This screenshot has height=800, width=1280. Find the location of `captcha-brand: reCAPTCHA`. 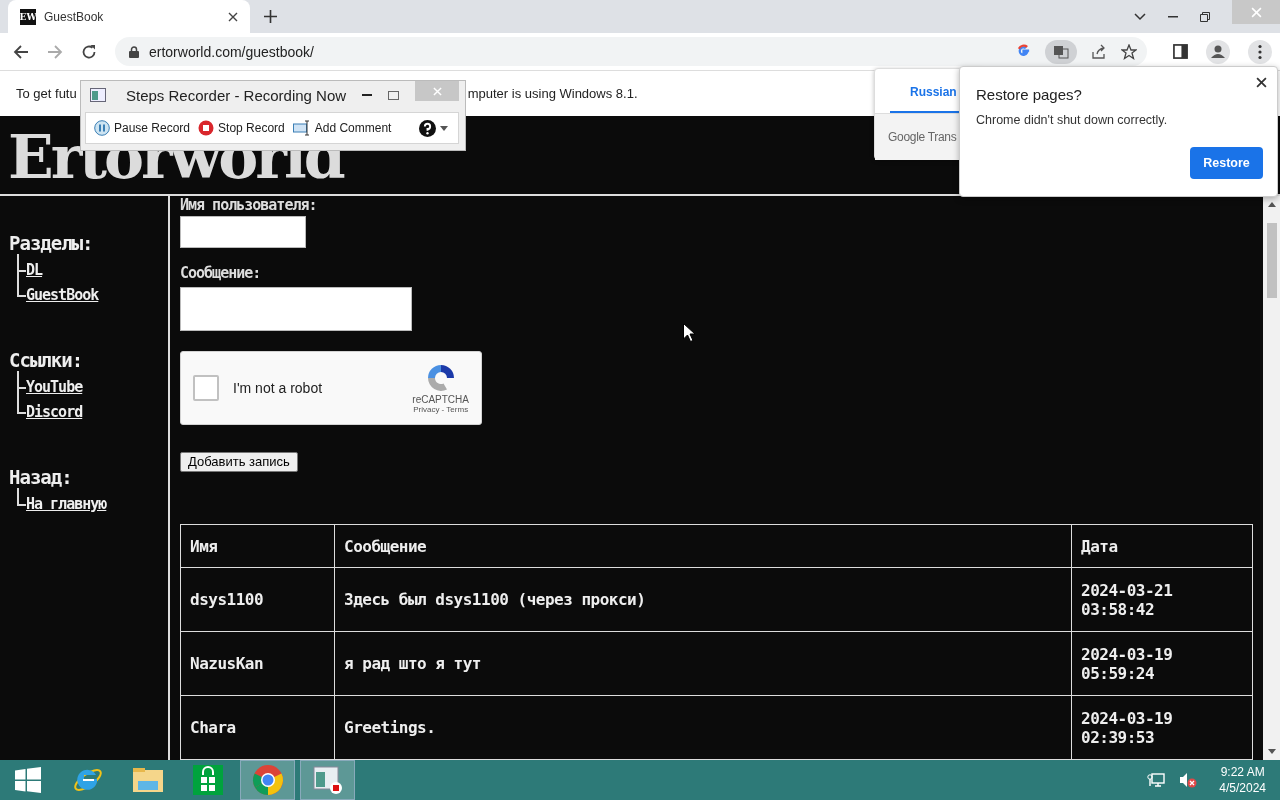

captcha-brand: reCAPTCHA is located at coordinates (440, 399).